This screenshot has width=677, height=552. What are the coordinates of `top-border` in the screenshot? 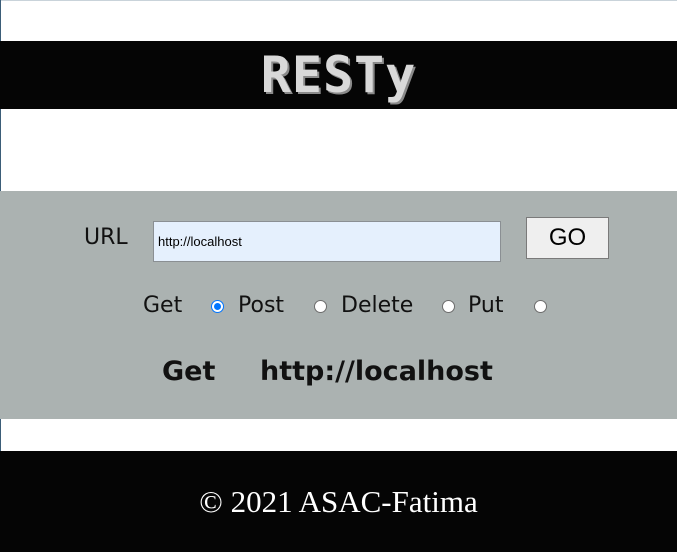 It's located at (338, 0).